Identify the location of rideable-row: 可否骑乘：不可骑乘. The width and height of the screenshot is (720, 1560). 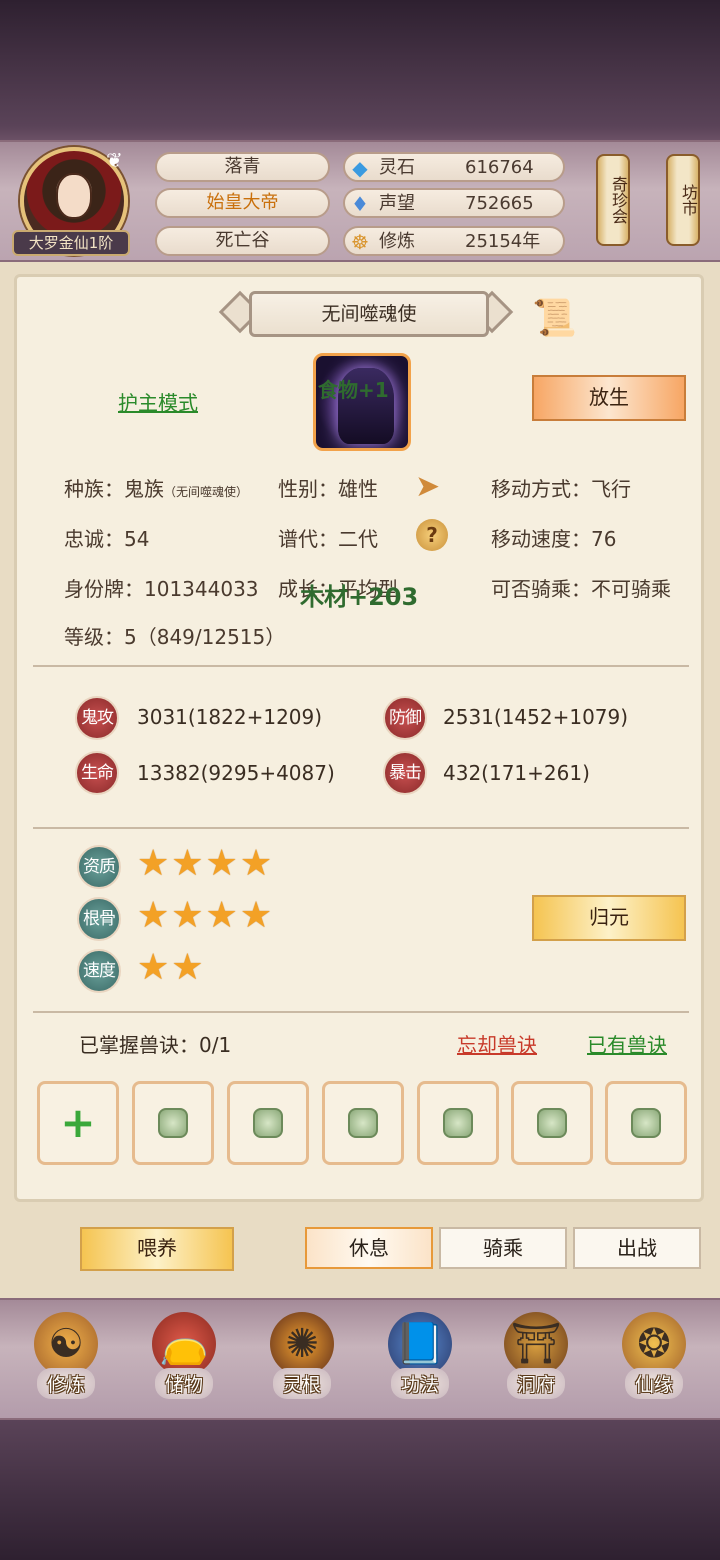
(581, 587).